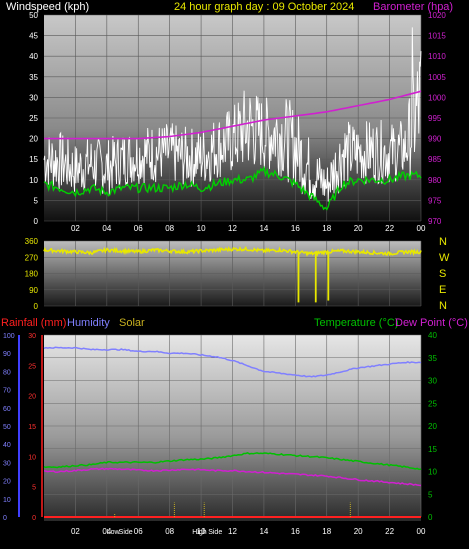 Image resolution: width=469 pixels, height=549 pixels. What do you see at coordinates (432, 449) in the screenshot?
I see `temp-tick-label: 15` at bounding box center [432, 449].